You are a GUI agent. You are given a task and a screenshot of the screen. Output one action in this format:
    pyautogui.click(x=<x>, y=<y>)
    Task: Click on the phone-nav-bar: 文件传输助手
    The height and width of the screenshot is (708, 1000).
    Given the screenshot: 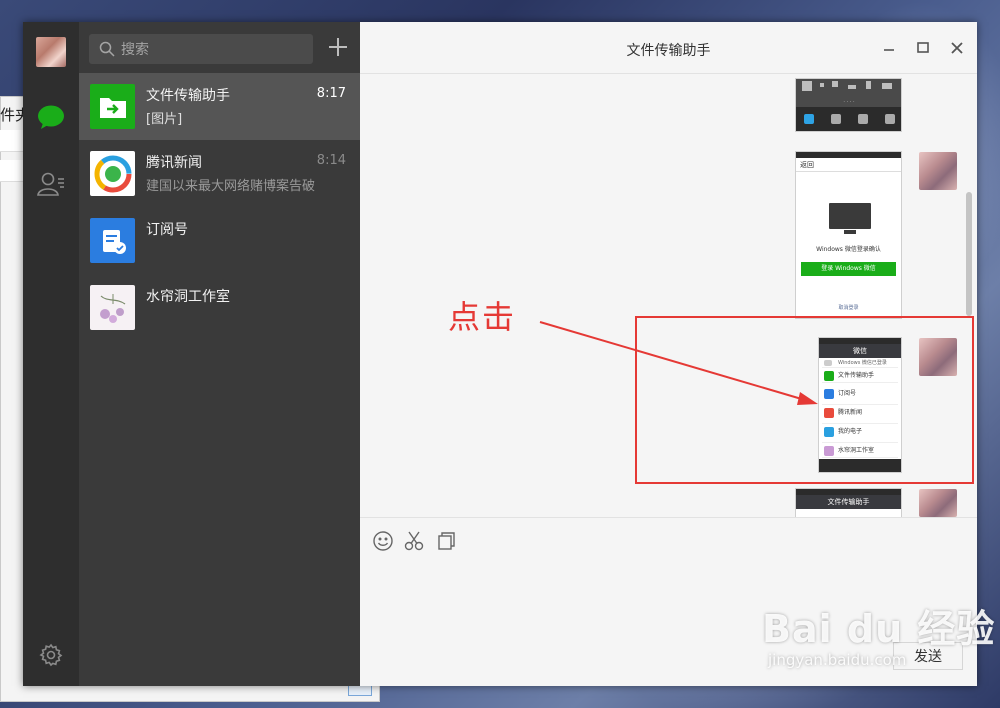 What is the action you would take?
    pyautogui.click(x=848, y=502)
    